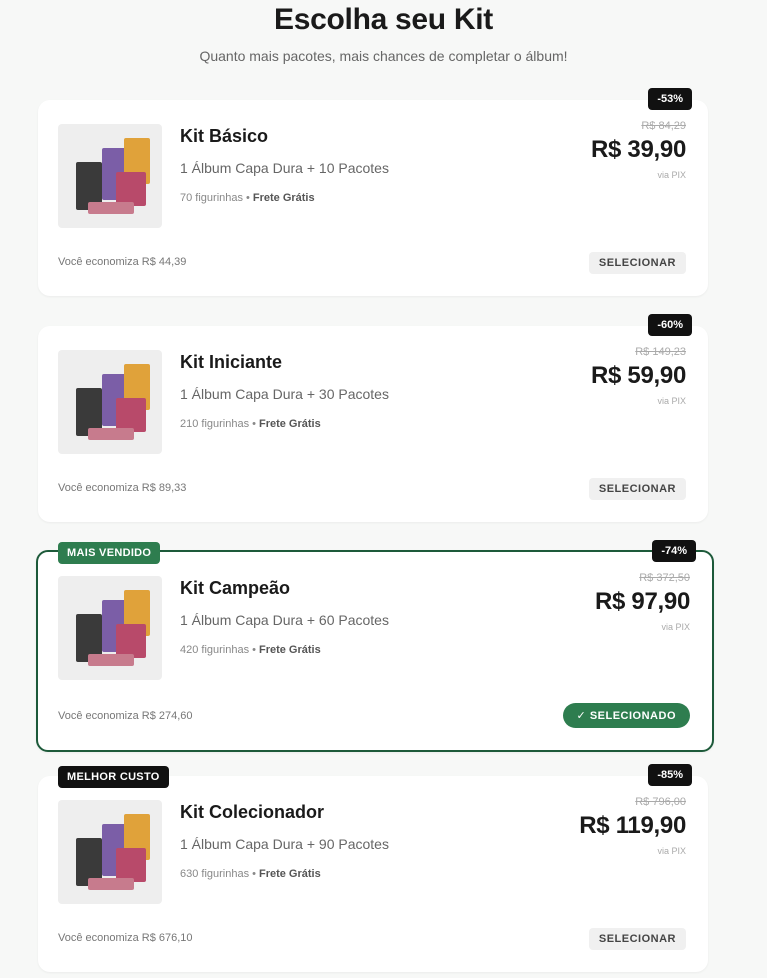 The image size is (767, 978). What do you see at coordinates (284, 620) in the screenshot?
I see `kit-description: 1 Álbum Capa Dura + 60 Pacotes` at bounding box center [284, 620].